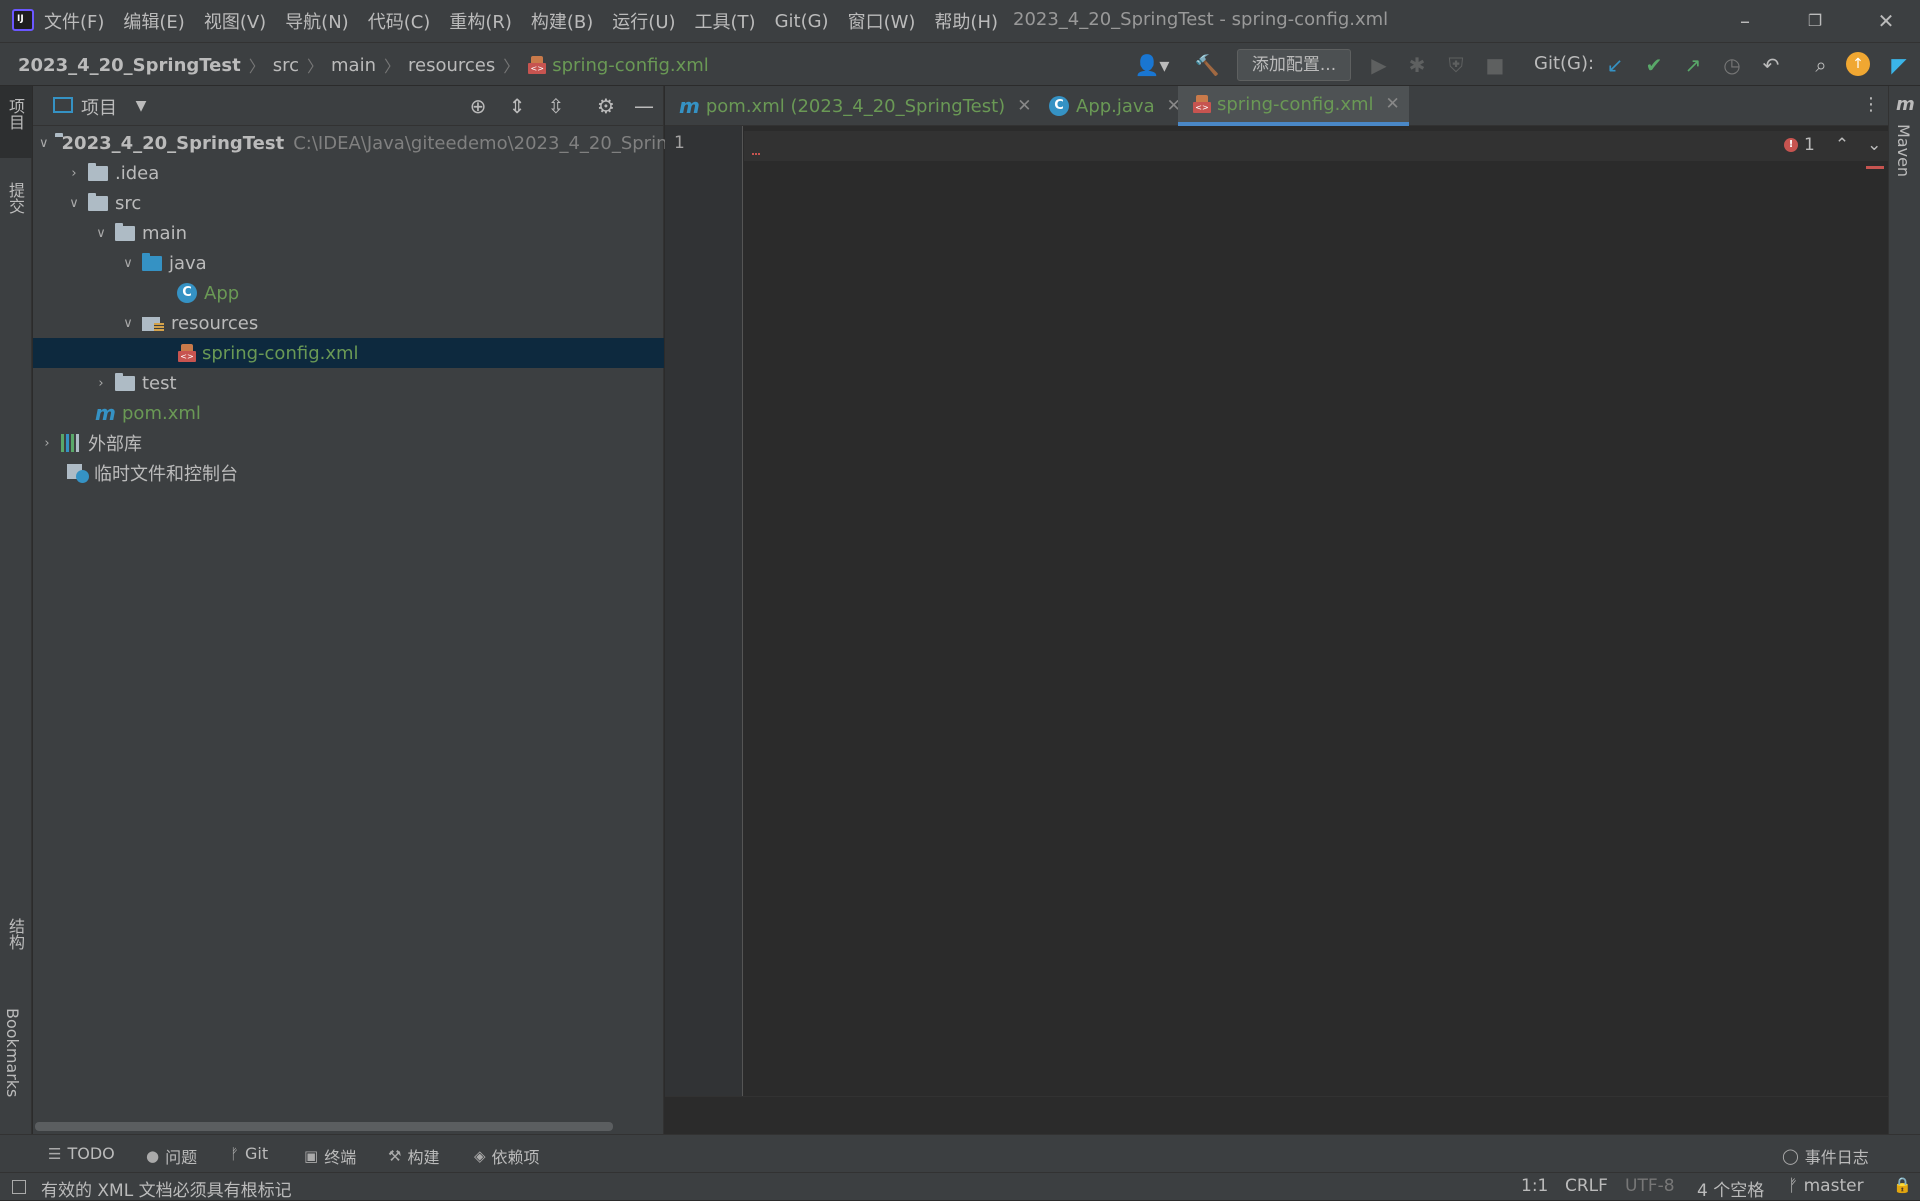 This screenshot has height=1201, width=1920. What do you see at coordinates (644, 106) in the screenshot?
I see `hide-panel-icon: —` at bounding box center [644, 106].